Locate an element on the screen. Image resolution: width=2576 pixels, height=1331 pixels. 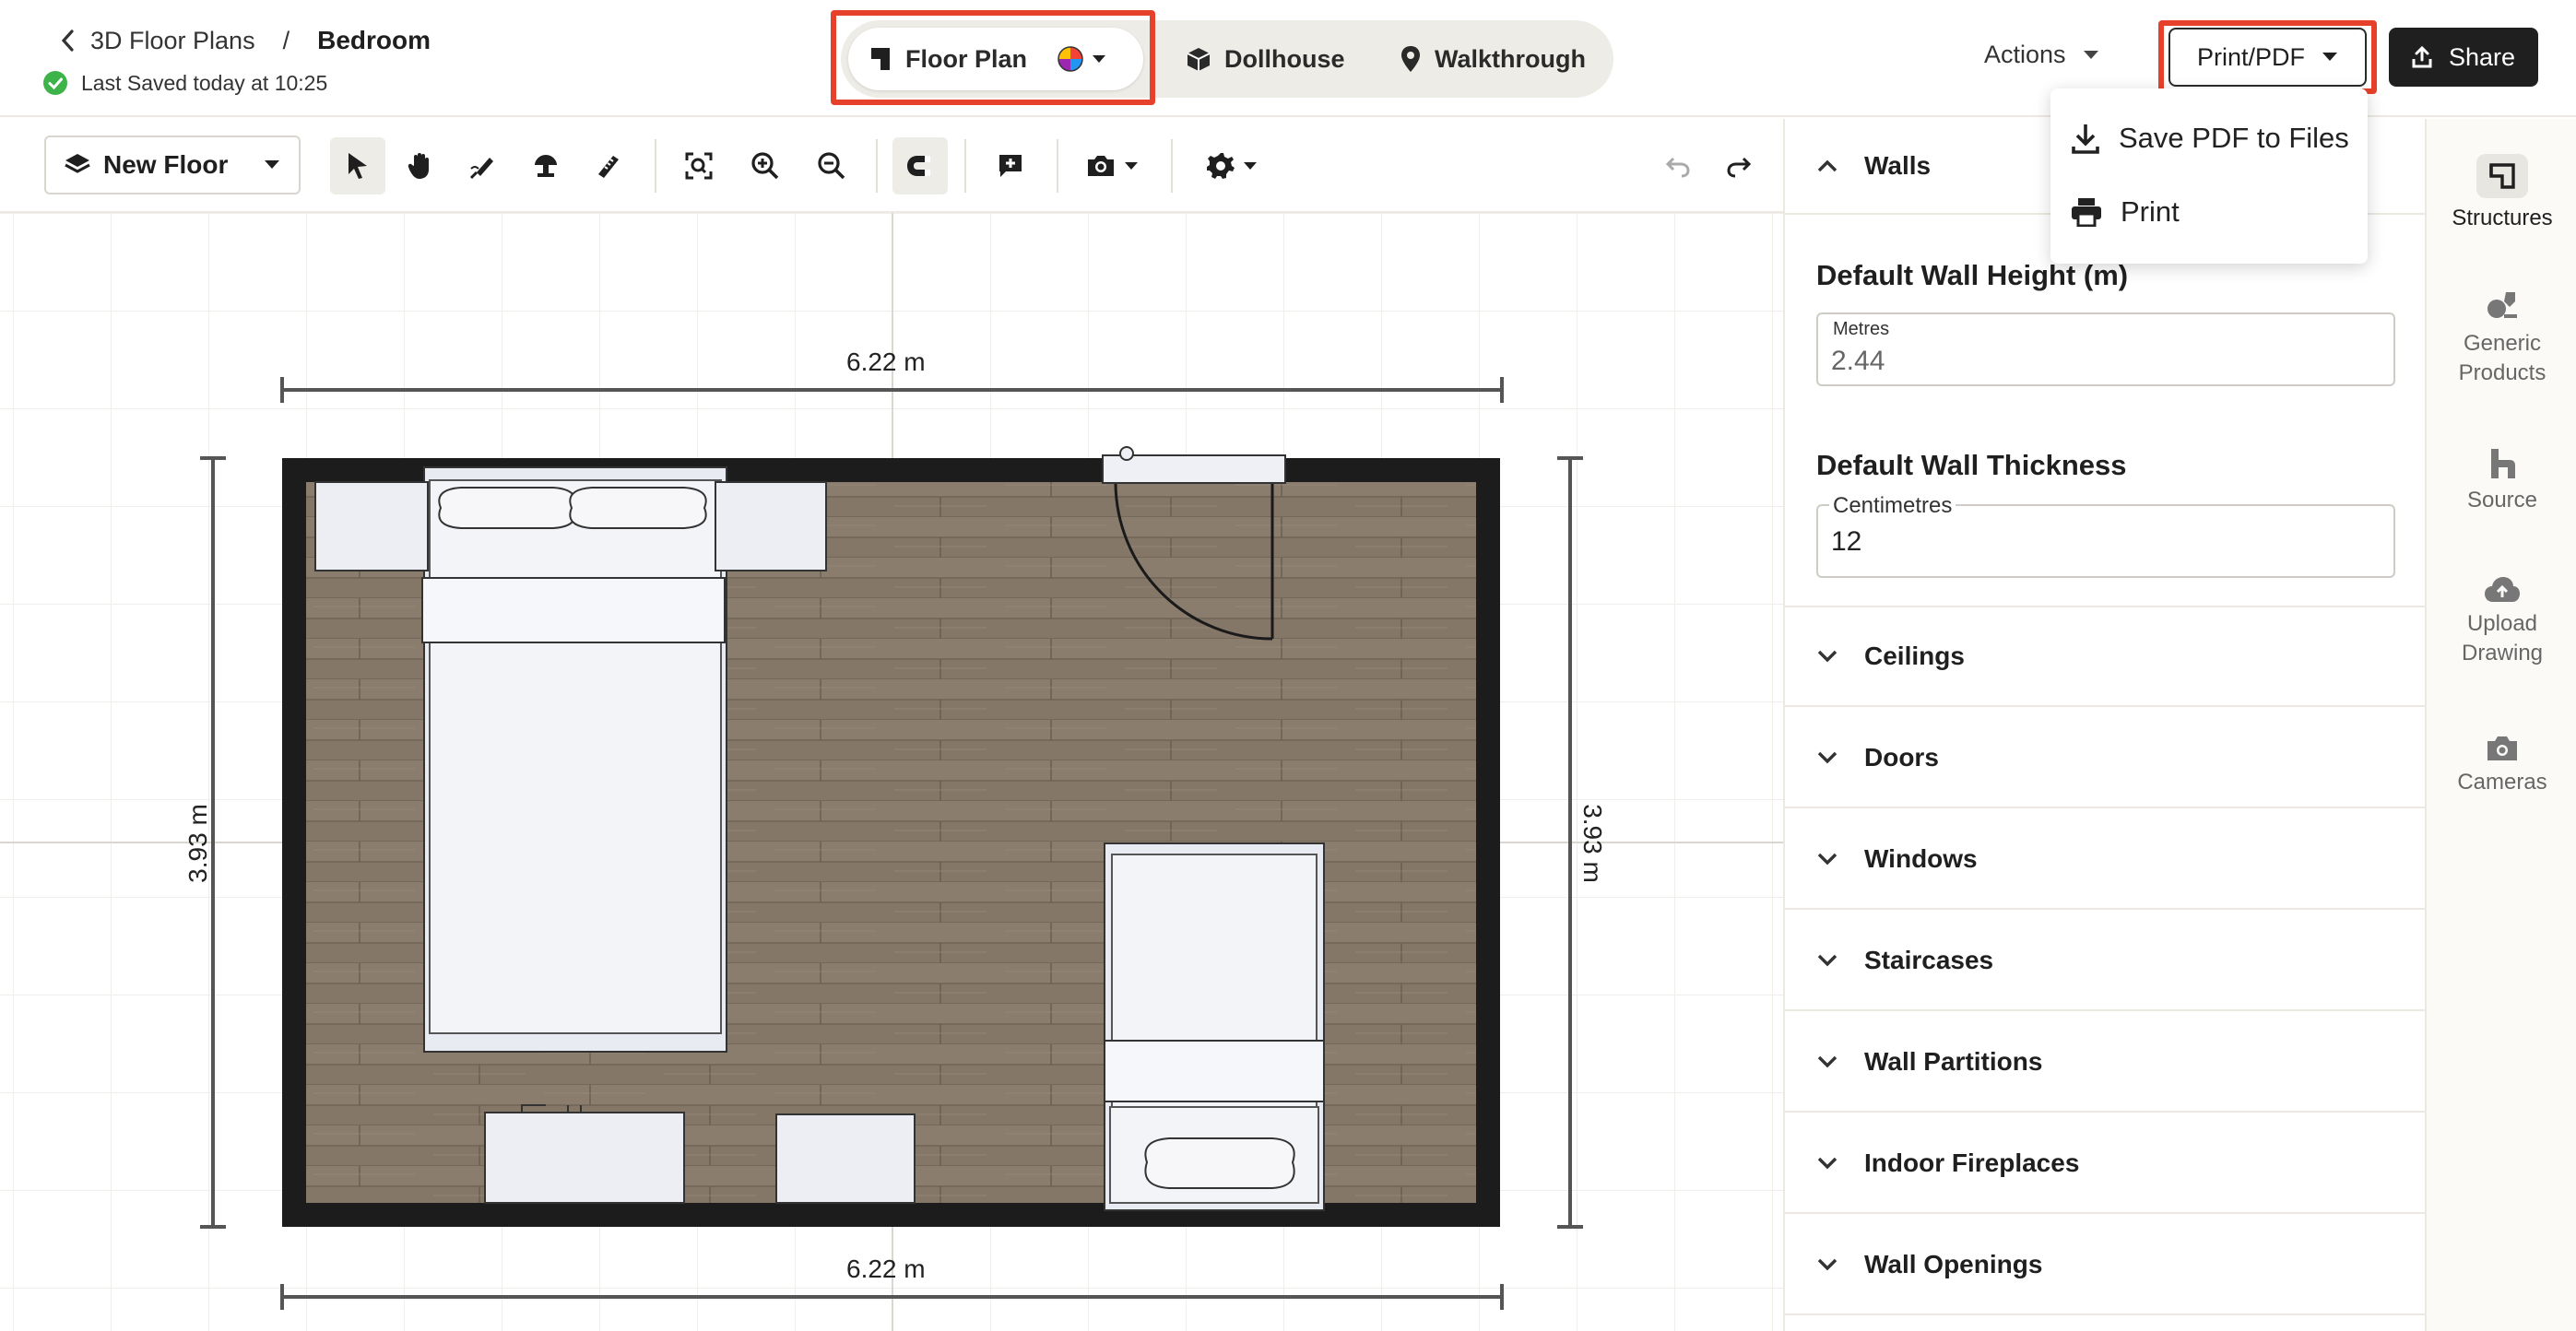
sidebar-item-source-label: Source is located at coordinates (2502, 500).